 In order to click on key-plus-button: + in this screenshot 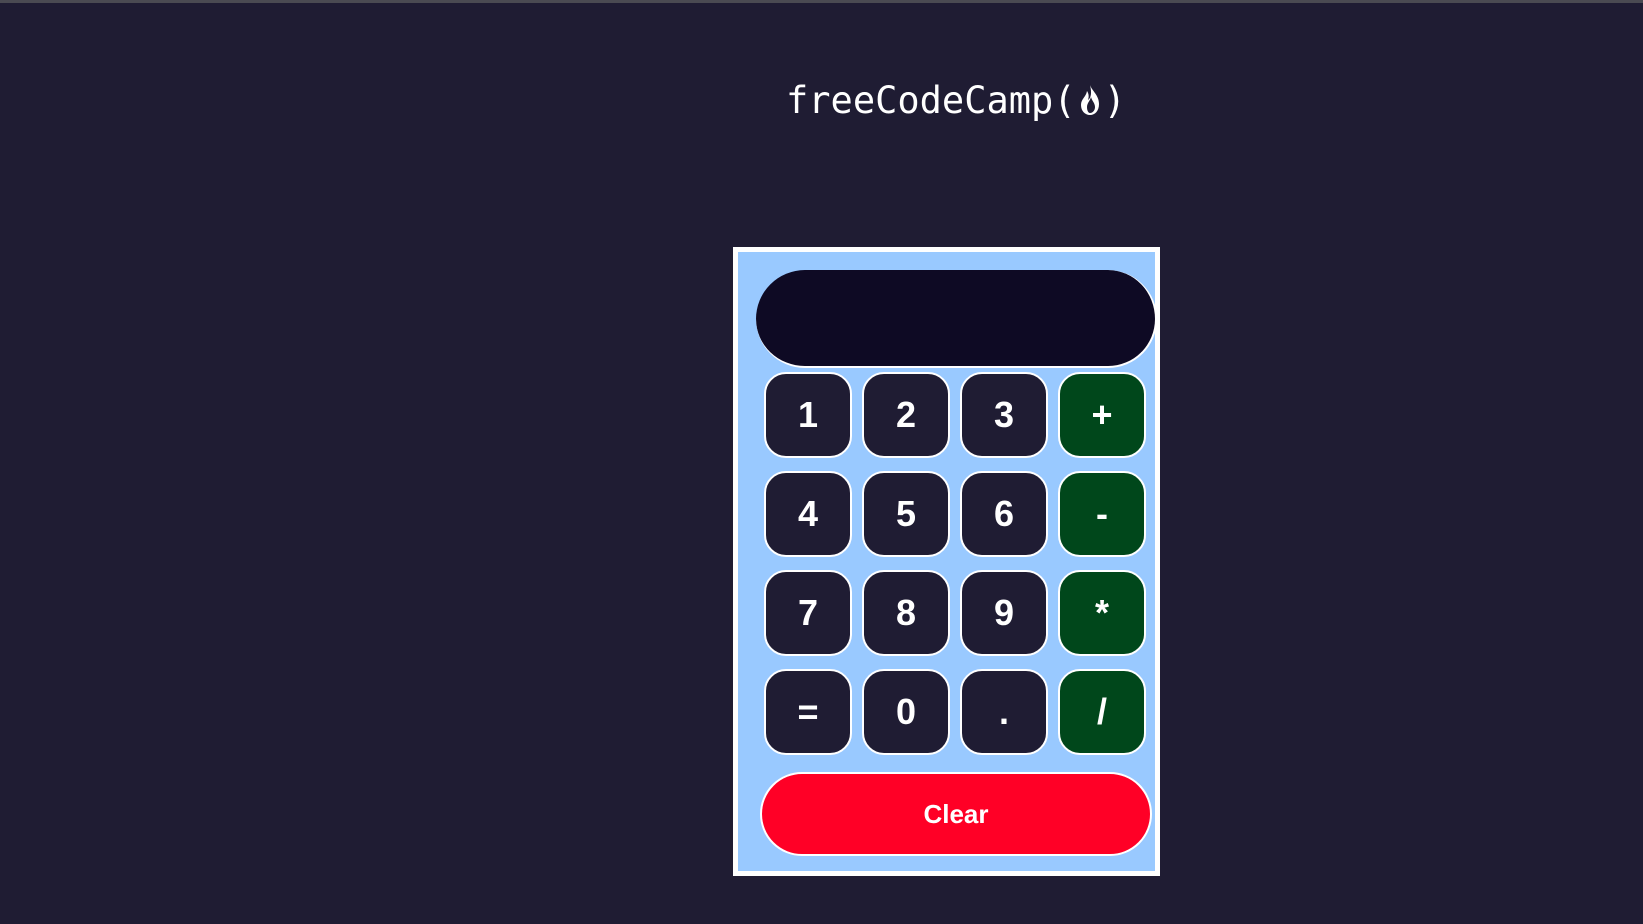, I will do `click(1102, 415)`.